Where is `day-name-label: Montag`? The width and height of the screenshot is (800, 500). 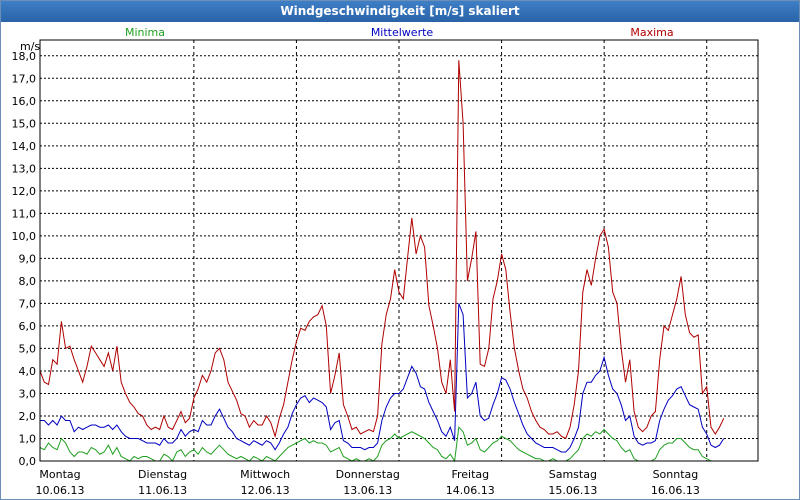
day-name-label: Montag is located at coordinates (59, 474).